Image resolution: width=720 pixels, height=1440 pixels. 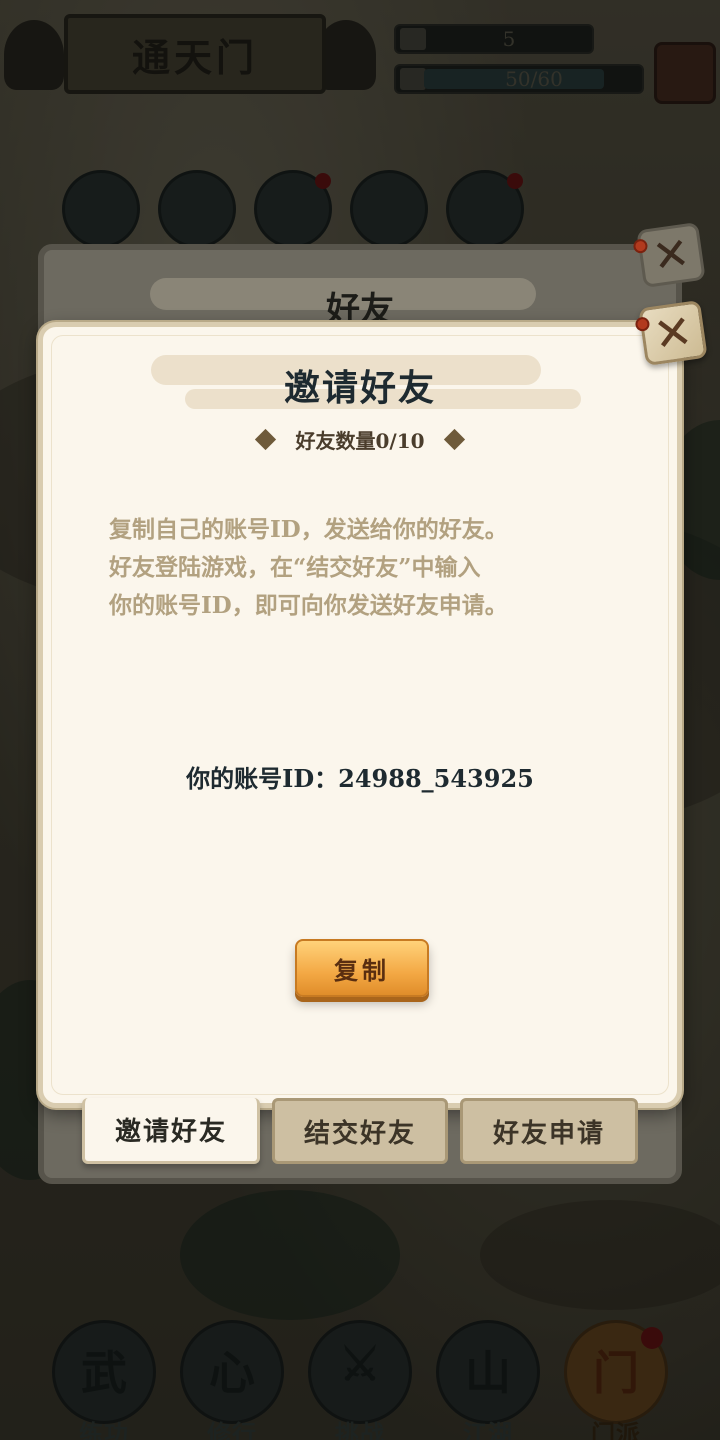 I want to click on tab-make-friends: 结交好友, so click(x=360, y=1131).